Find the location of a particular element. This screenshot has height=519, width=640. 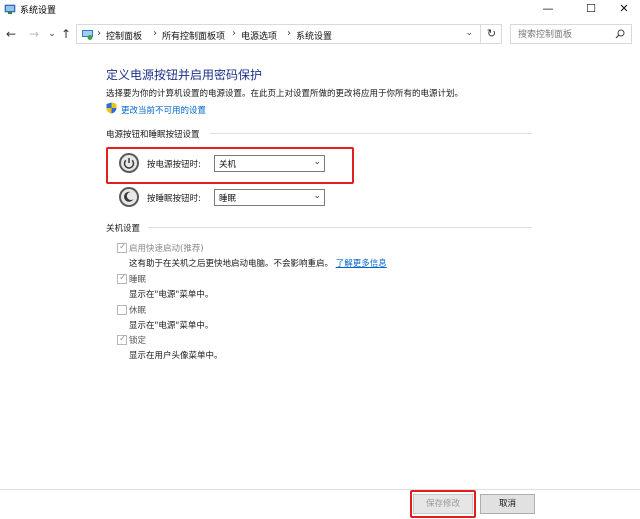

hibernate-option-label: 休眠 is located at coordinates (138, 311).